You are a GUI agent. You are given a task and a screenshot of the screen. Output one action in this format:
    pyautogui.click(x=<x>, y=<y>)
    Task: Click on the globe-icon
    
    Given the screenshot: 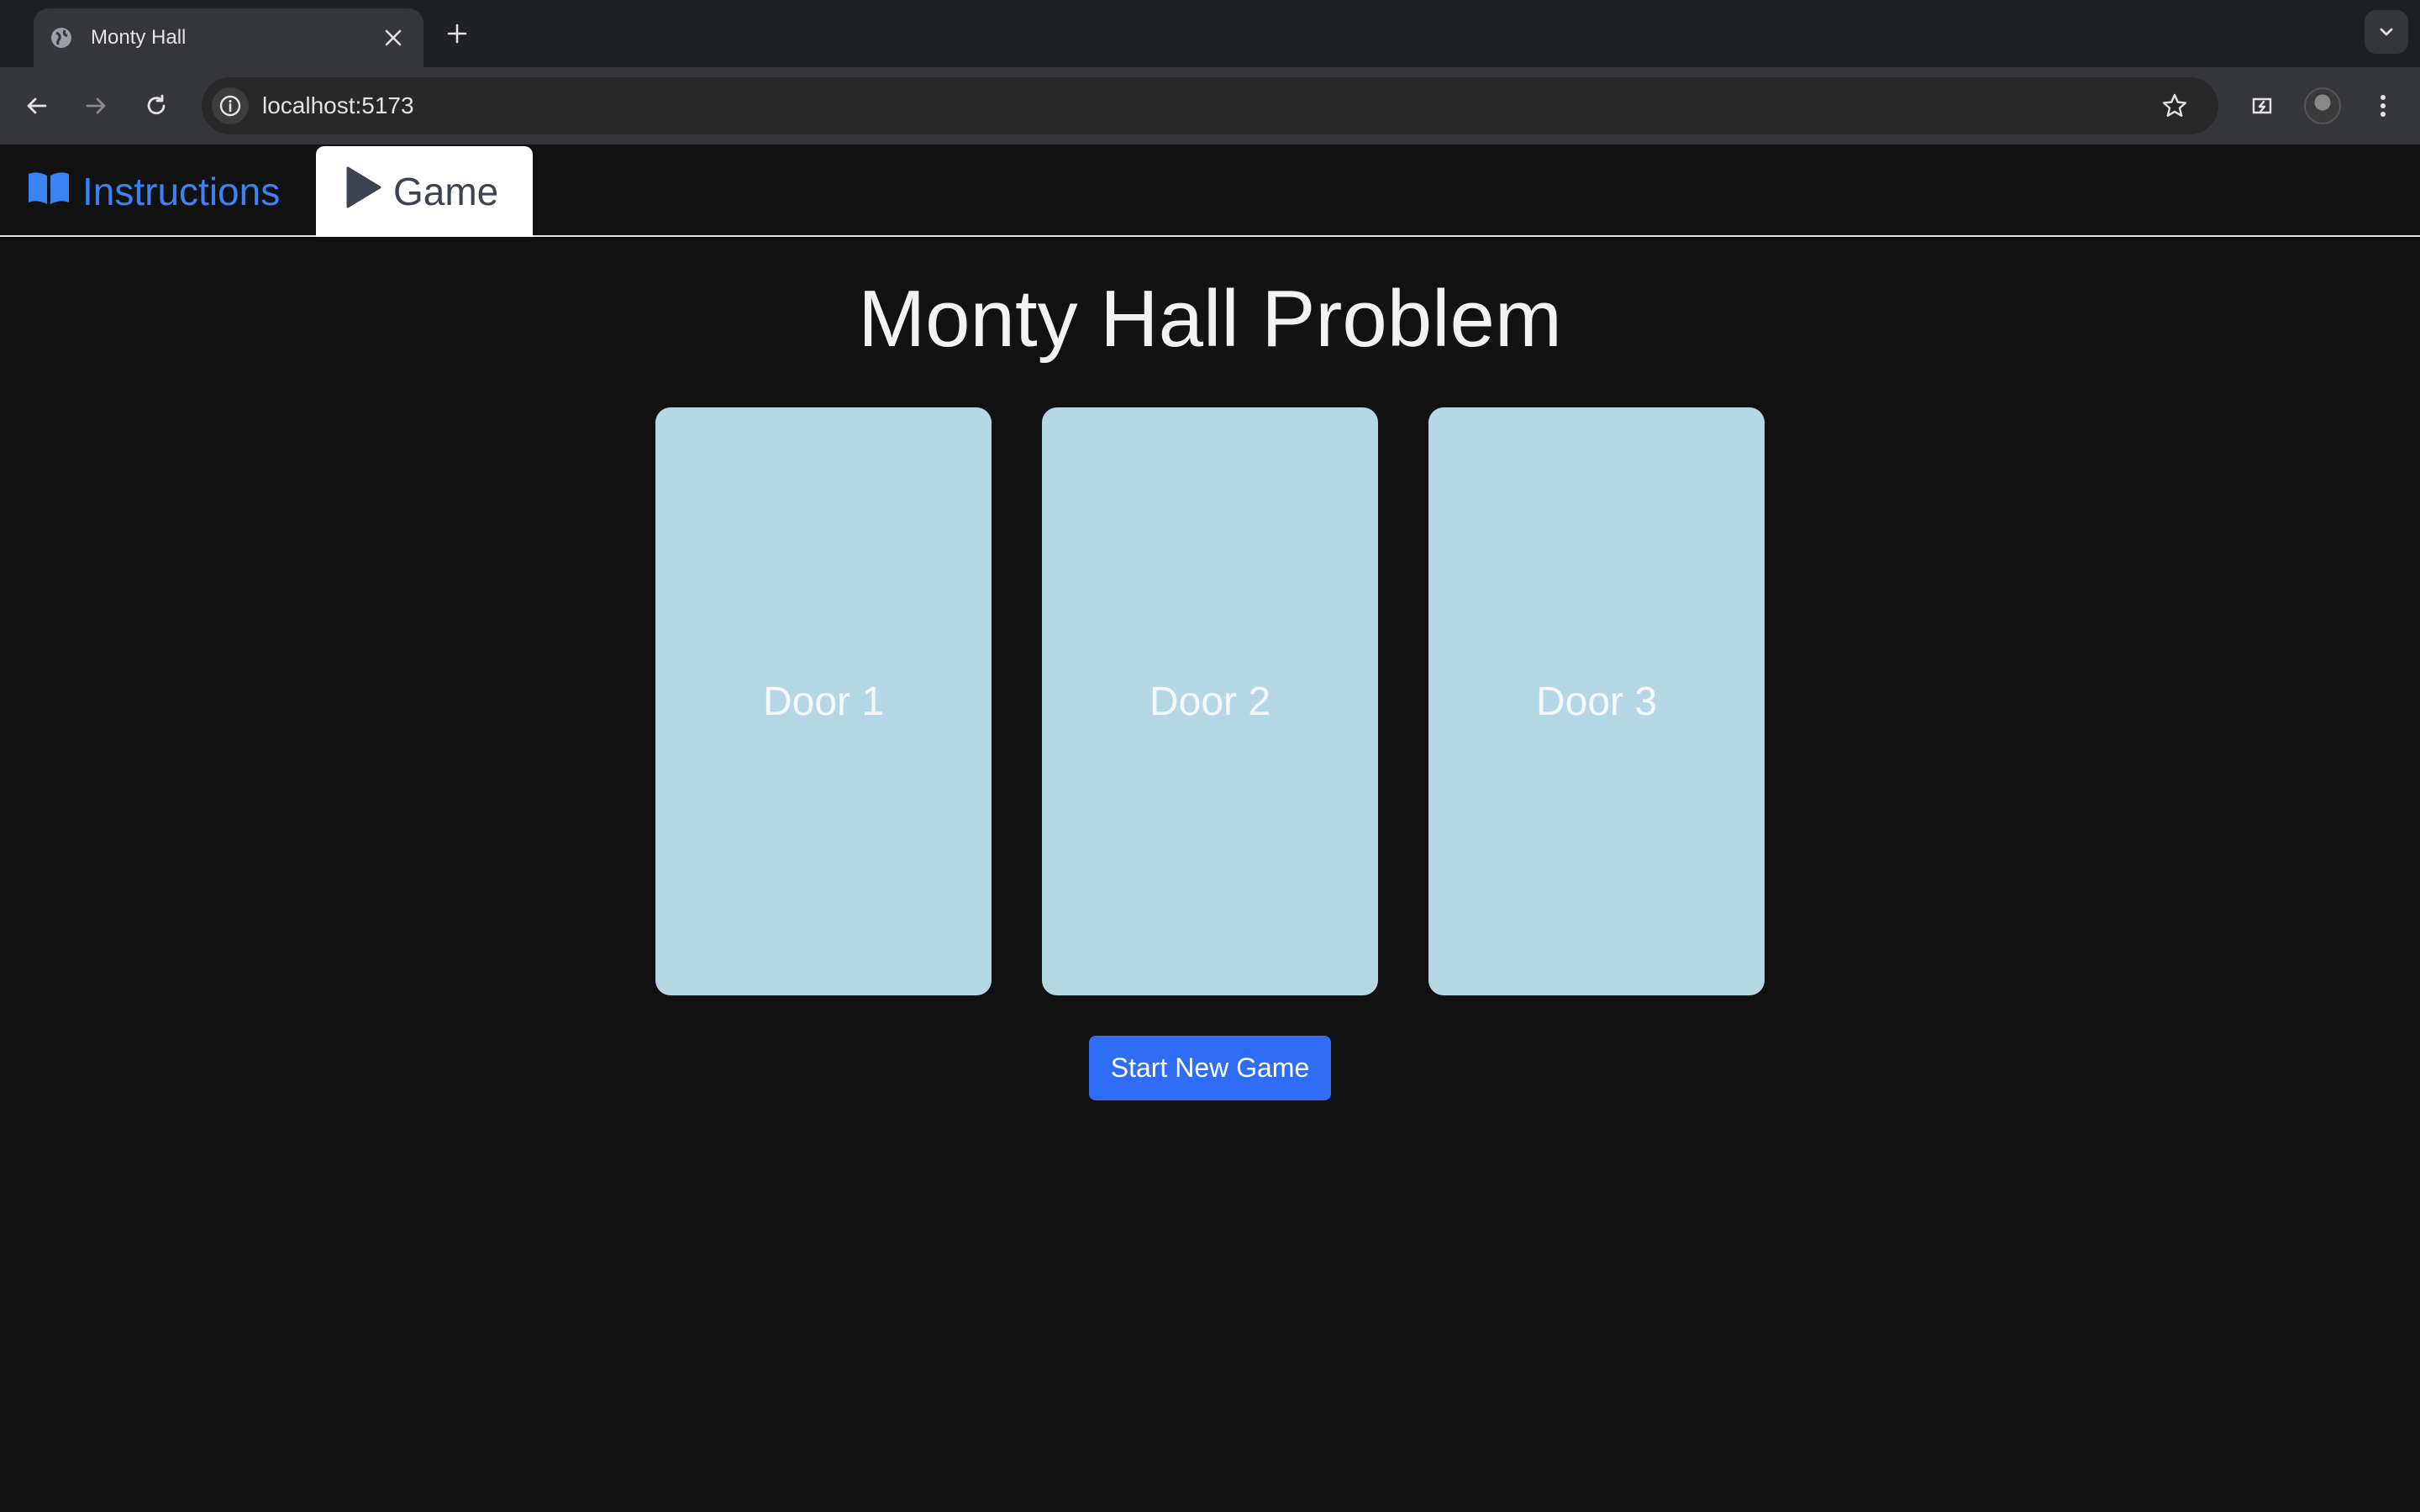 What is the action you would take?
    pyautogui.click(x=62, y=37)
    